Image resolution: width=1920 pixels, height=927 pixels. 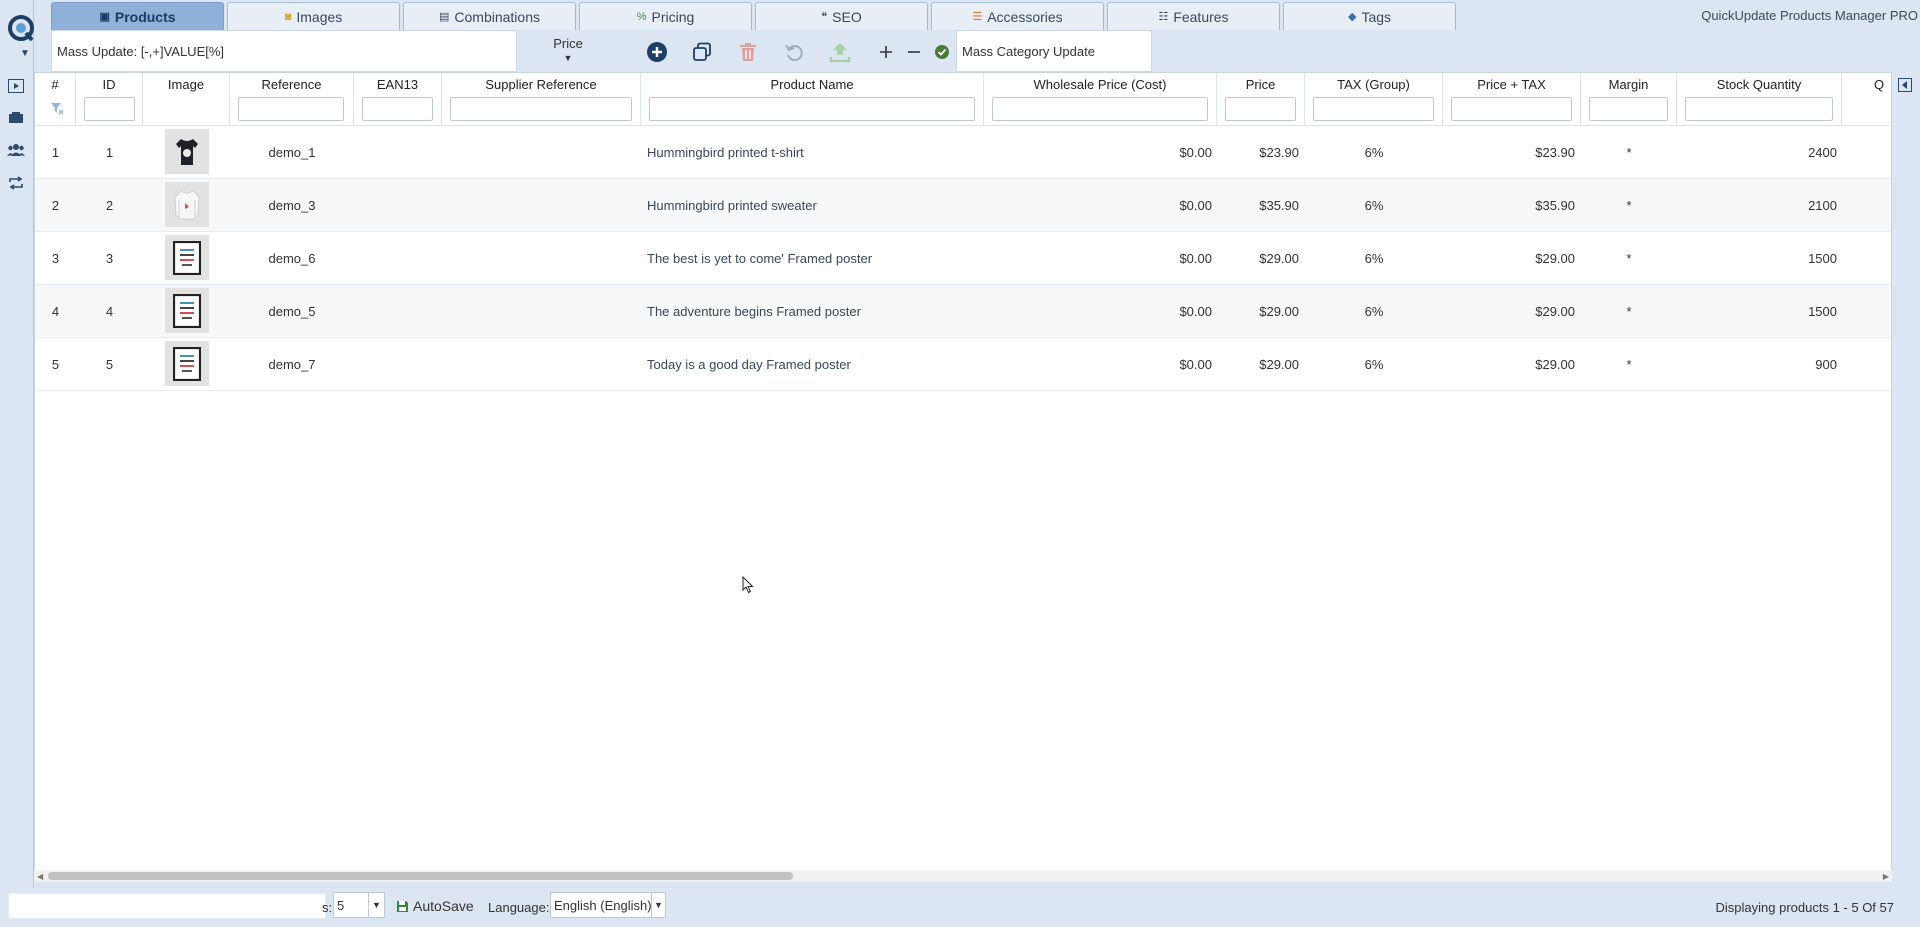 I want to click on cell-id: 2, so click(x=109, y=205).